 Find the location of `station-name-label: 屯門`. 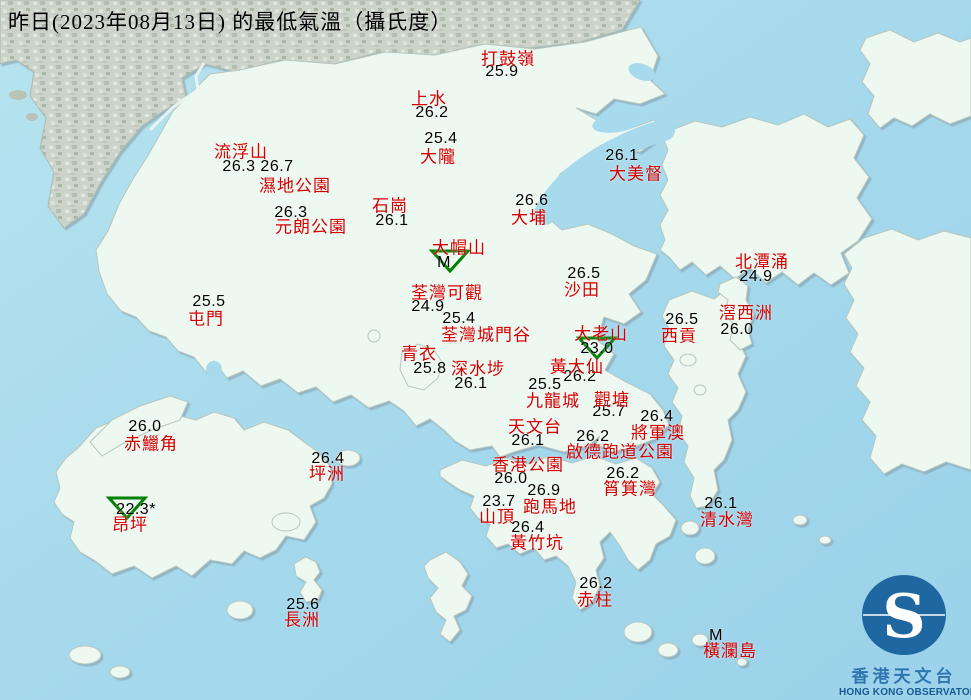

station-name-label: 屯門 is located at coordinates (206, 319).